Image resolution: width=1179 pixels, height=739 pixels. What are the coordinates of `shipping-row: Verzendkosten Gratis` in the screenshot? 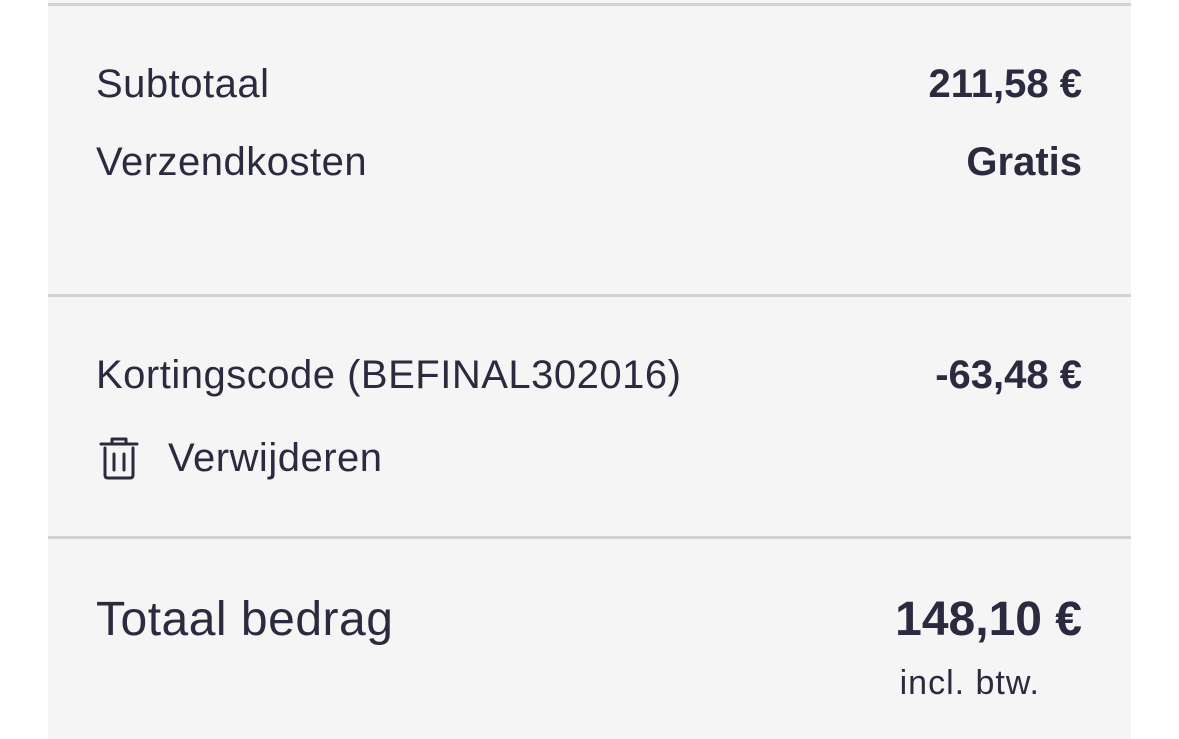 It's located at (589, 162).